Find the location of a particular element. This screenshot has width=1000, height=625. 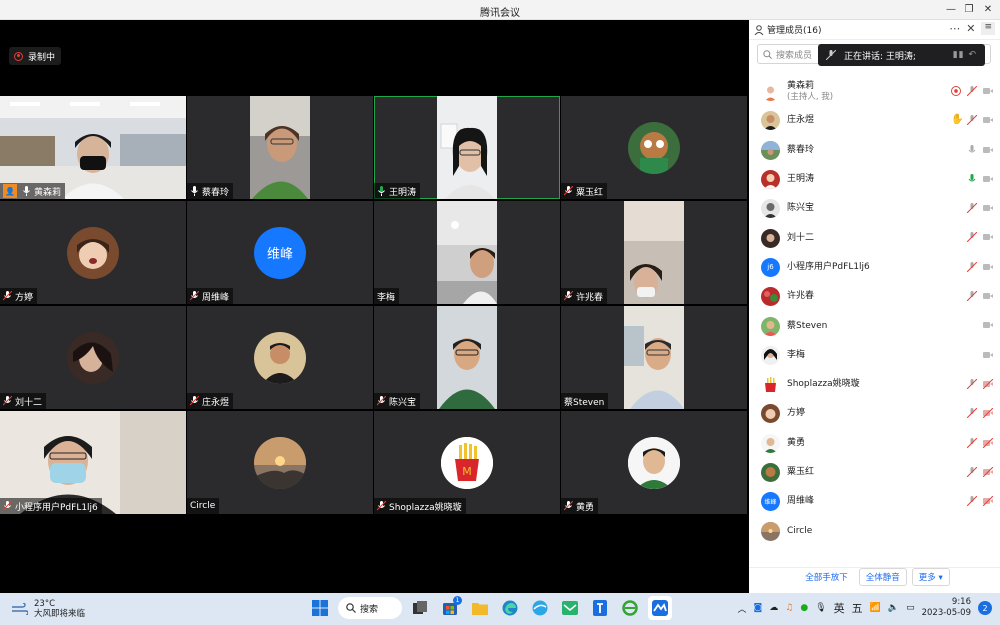

list-item: 李梅 is located at coordinates (874, 355).